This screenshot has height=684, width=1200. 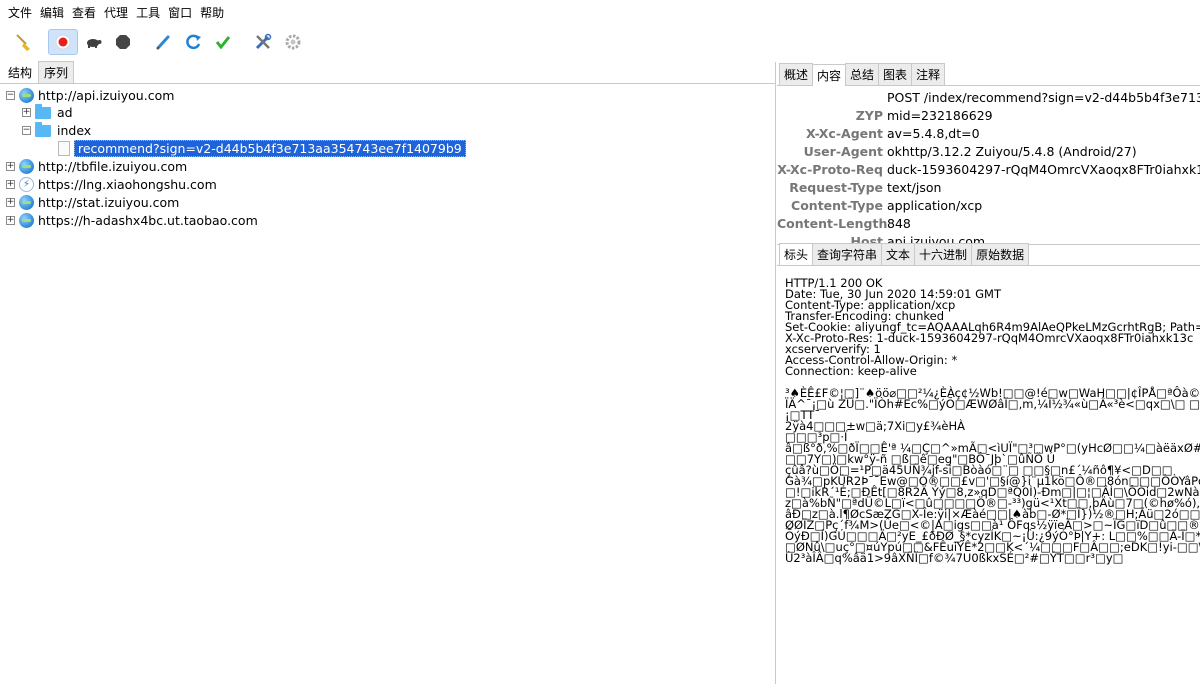 What do you see at coordinates (64, 148) in the screenshot?
I see `file-icon` at bounding box center [64, 148].